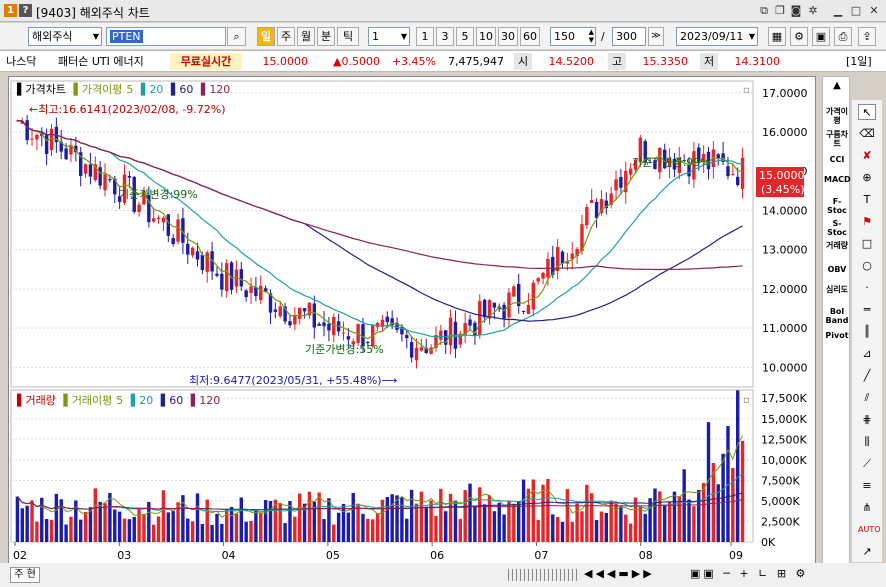 The width and height of the screenshot is (886, 587). What do you see at coordinates (619, 573) in the screenshot?
I see `playback-controls: ◀◀◀▬▶▶` at bounding box center [619, 573].